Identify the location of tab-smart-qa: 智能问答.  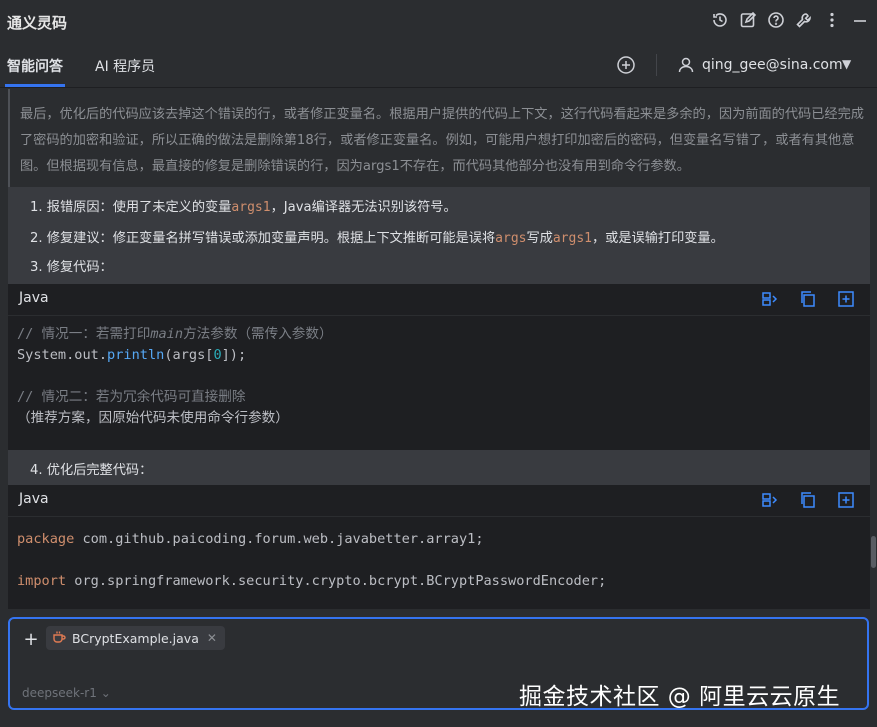
(35, 71).